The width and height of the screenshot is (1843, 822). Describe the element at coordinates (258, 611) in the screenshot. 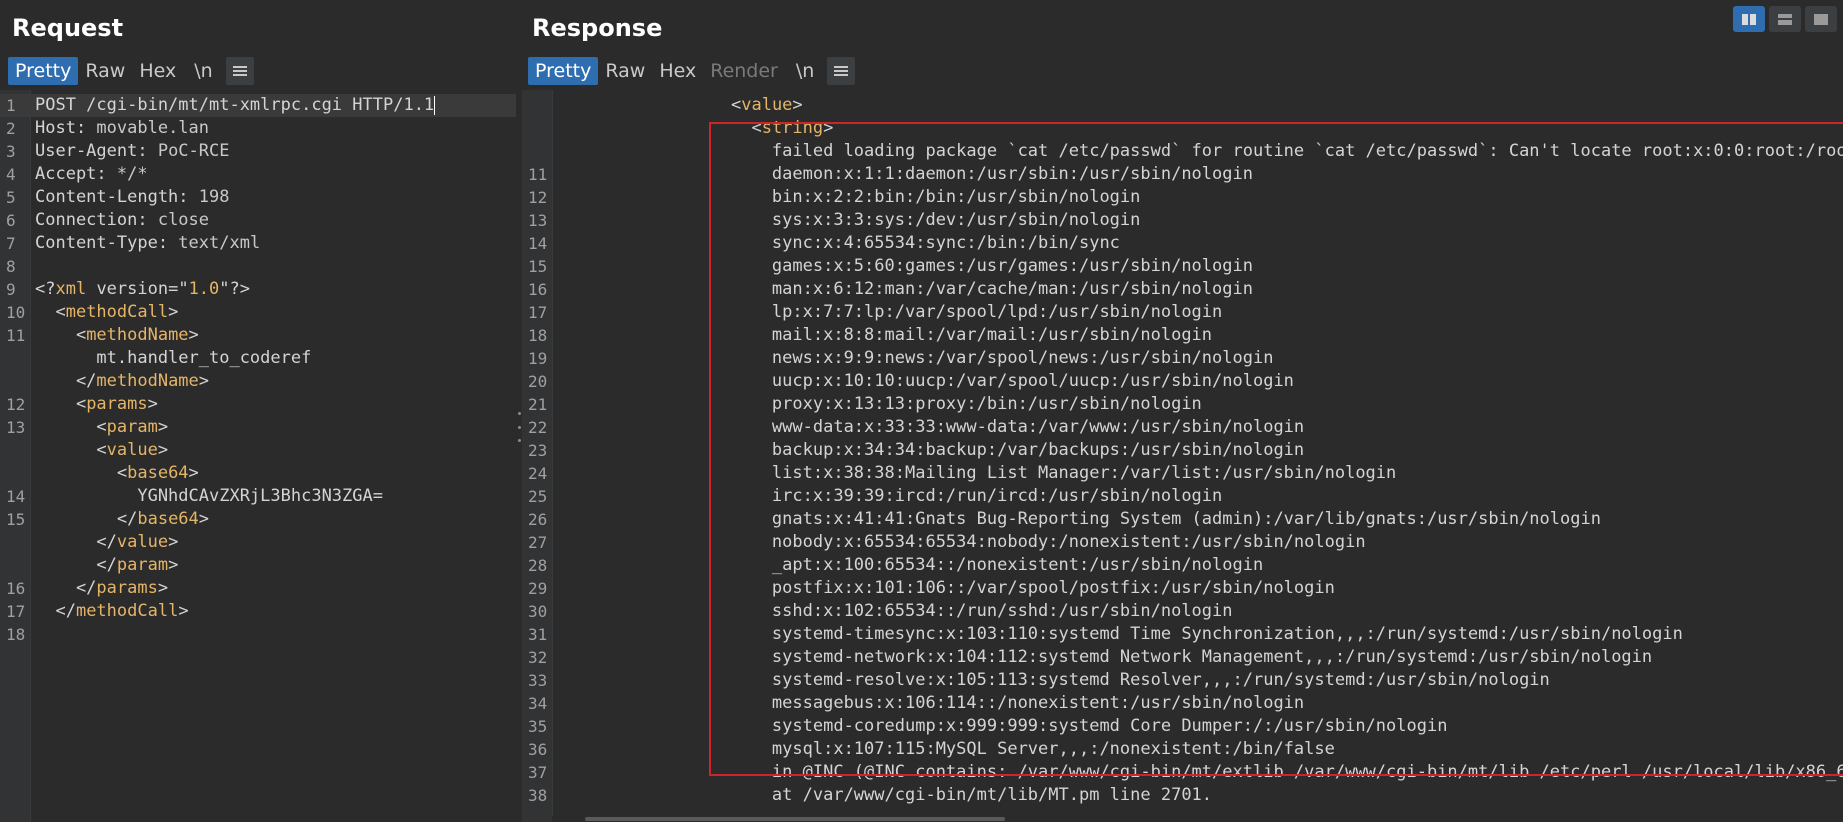

I see `request-code-line: 17 </methodCall>` at that location.